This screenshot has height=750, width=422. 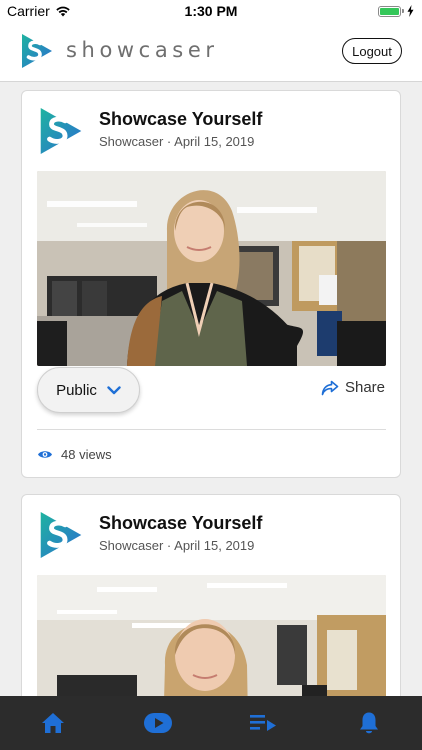 I want to click on showcaser-logo-icon, so click(x=37, y=51).